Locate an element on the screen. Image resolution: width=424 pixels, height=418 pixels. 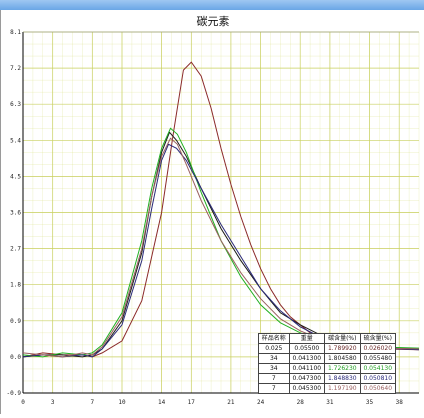
x-tick-label: 17 is located at coordinates (192, 402).